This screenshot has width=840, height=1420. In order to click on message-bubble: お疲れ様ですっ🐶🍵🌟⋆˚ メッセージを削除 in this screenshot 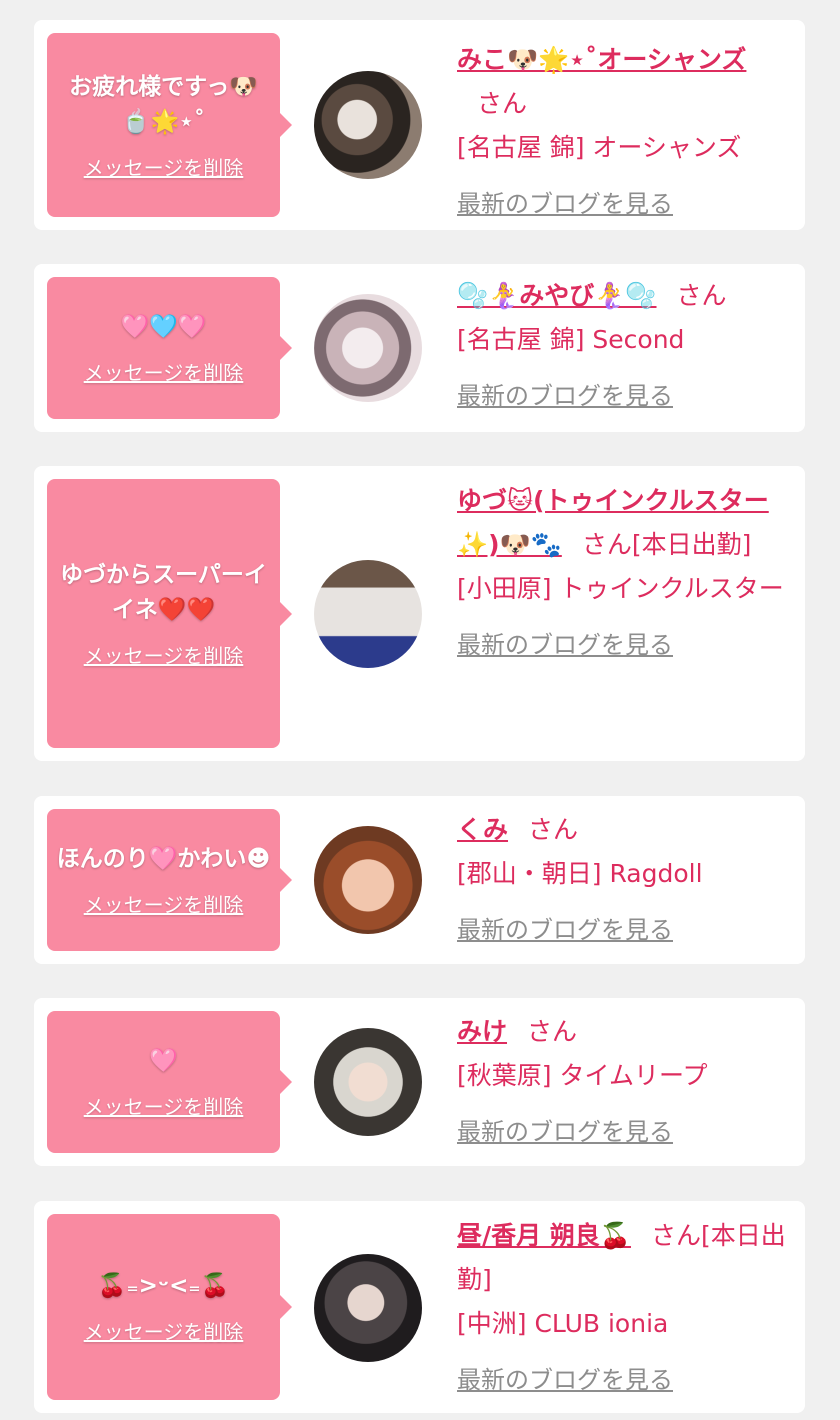, I will do `click(169, 125)`.